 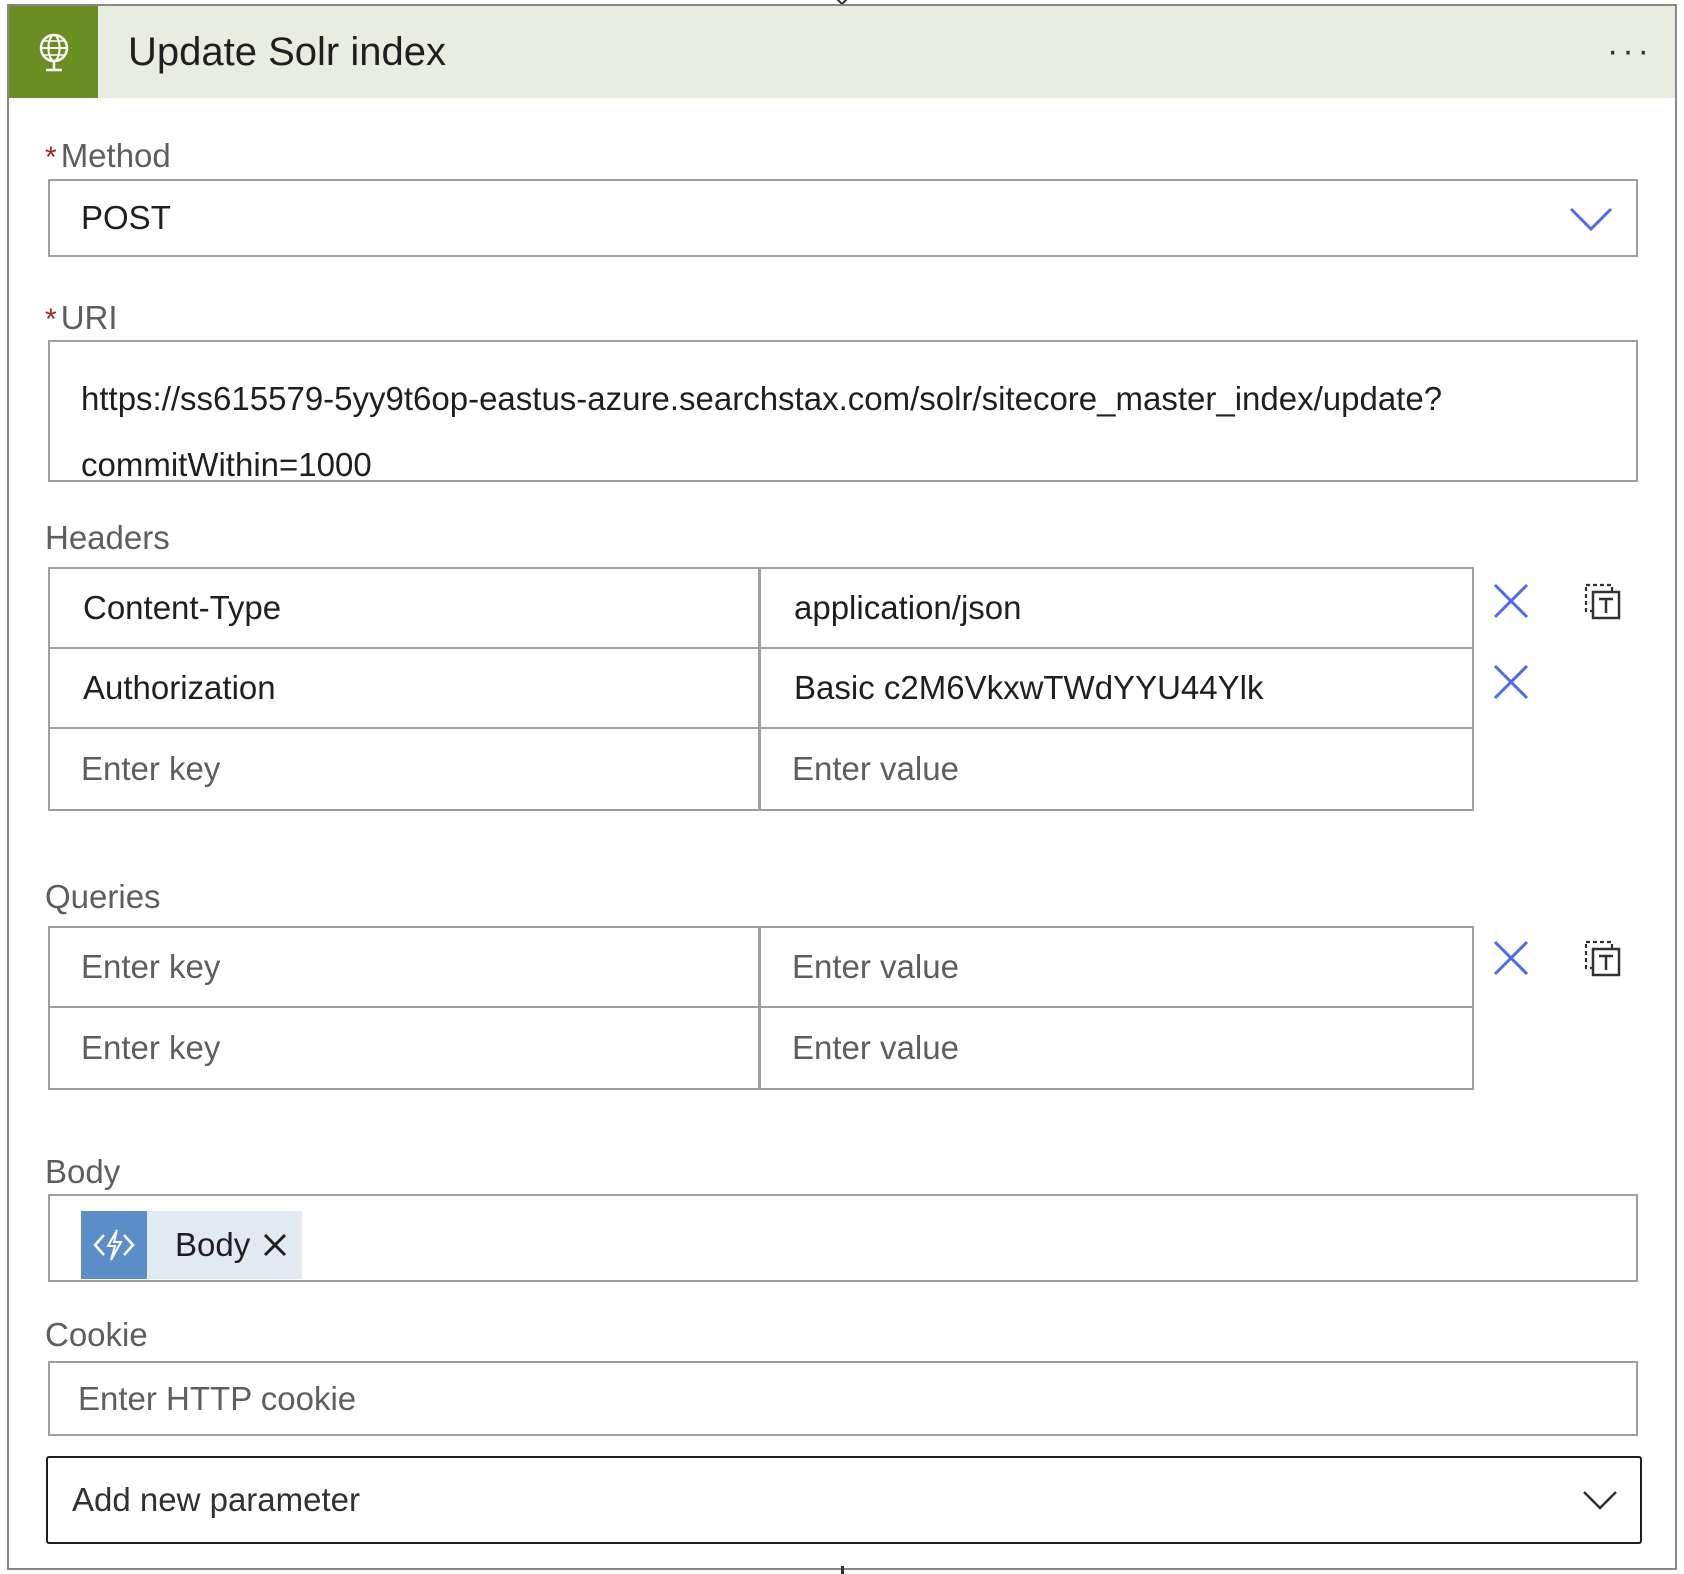 I want to click on header-row: Enter key Enter value, so click(x=761, y=769).